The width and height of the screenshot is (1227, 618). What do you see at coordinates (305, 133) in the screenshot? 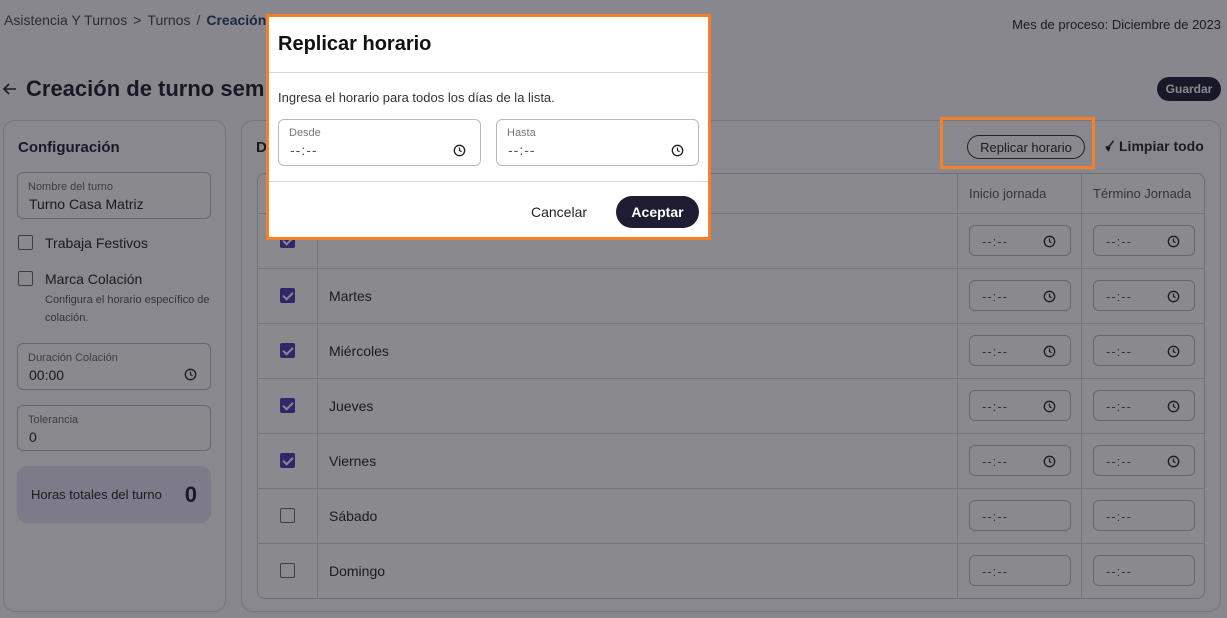
I see `from-time-label: Desde` at bounding box center [305, 133].